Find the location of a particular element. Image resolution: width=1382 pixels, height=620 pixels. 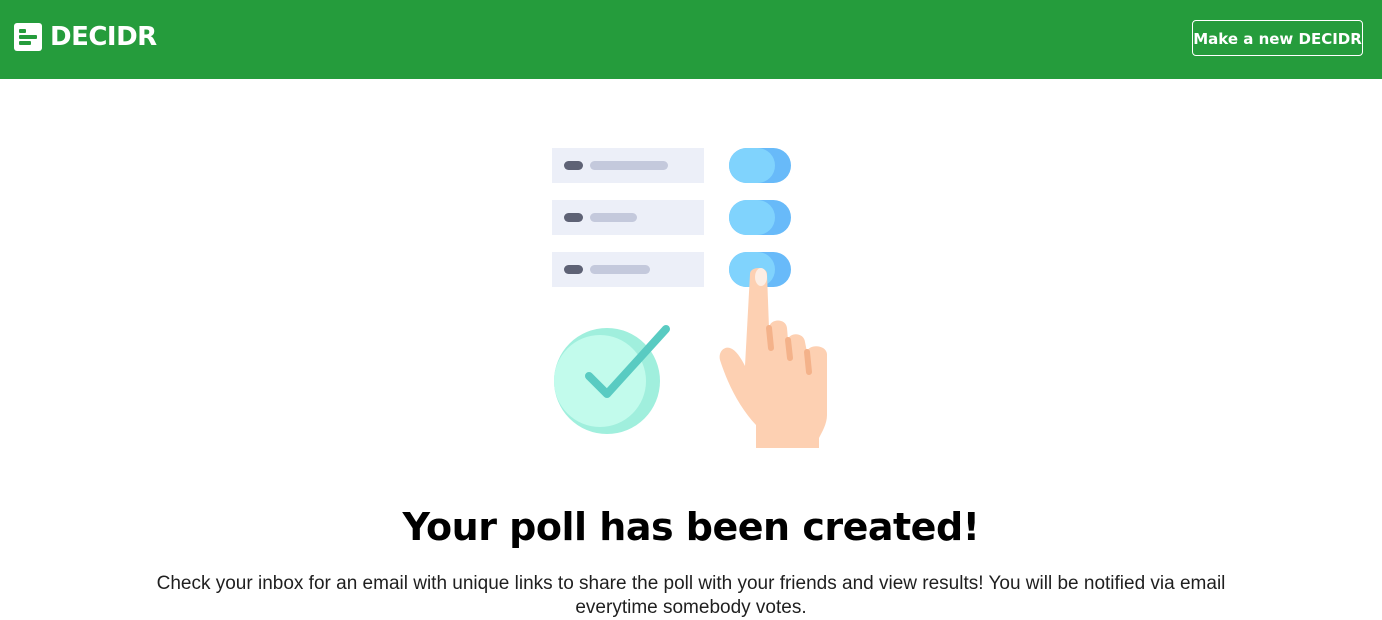

toggle-icon is located at coordinates (760, 217).